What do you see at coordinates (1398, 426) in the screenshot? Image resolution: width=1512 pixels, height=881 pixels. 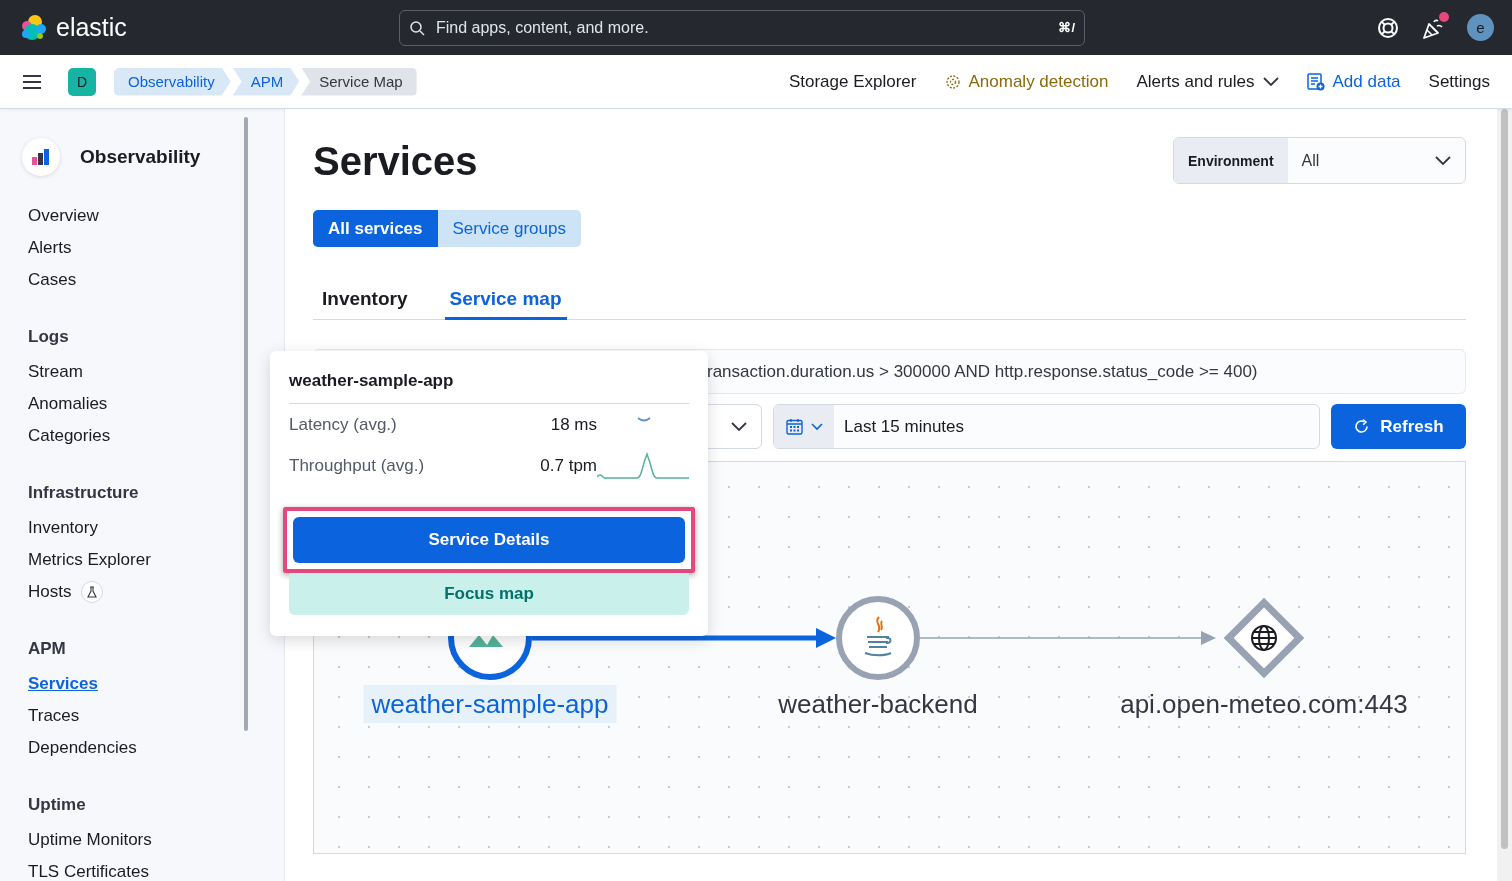 I see `refresh-button: Refresh` at bounding box center [1398, 426].